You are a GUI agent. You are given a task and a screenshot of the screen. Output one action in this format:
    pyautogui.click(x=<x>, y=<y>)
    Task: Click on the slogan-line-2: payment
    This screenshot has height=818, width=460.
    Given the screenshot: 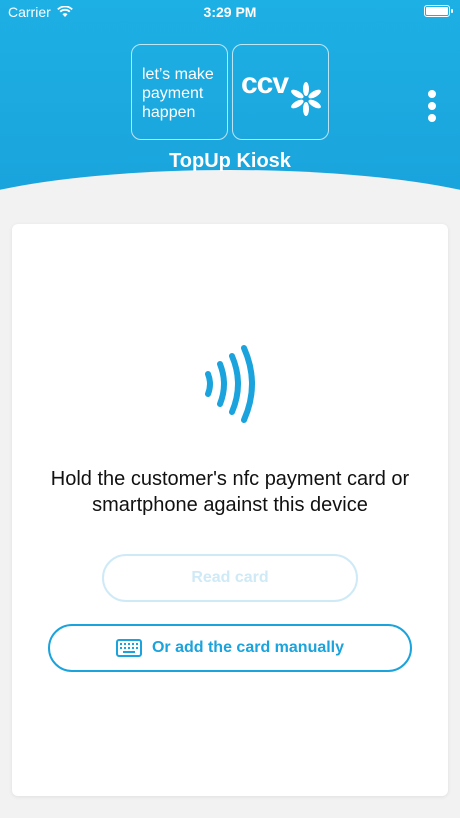 What is the action you would take?
    pyautogui.click(x=173, y=93)
    